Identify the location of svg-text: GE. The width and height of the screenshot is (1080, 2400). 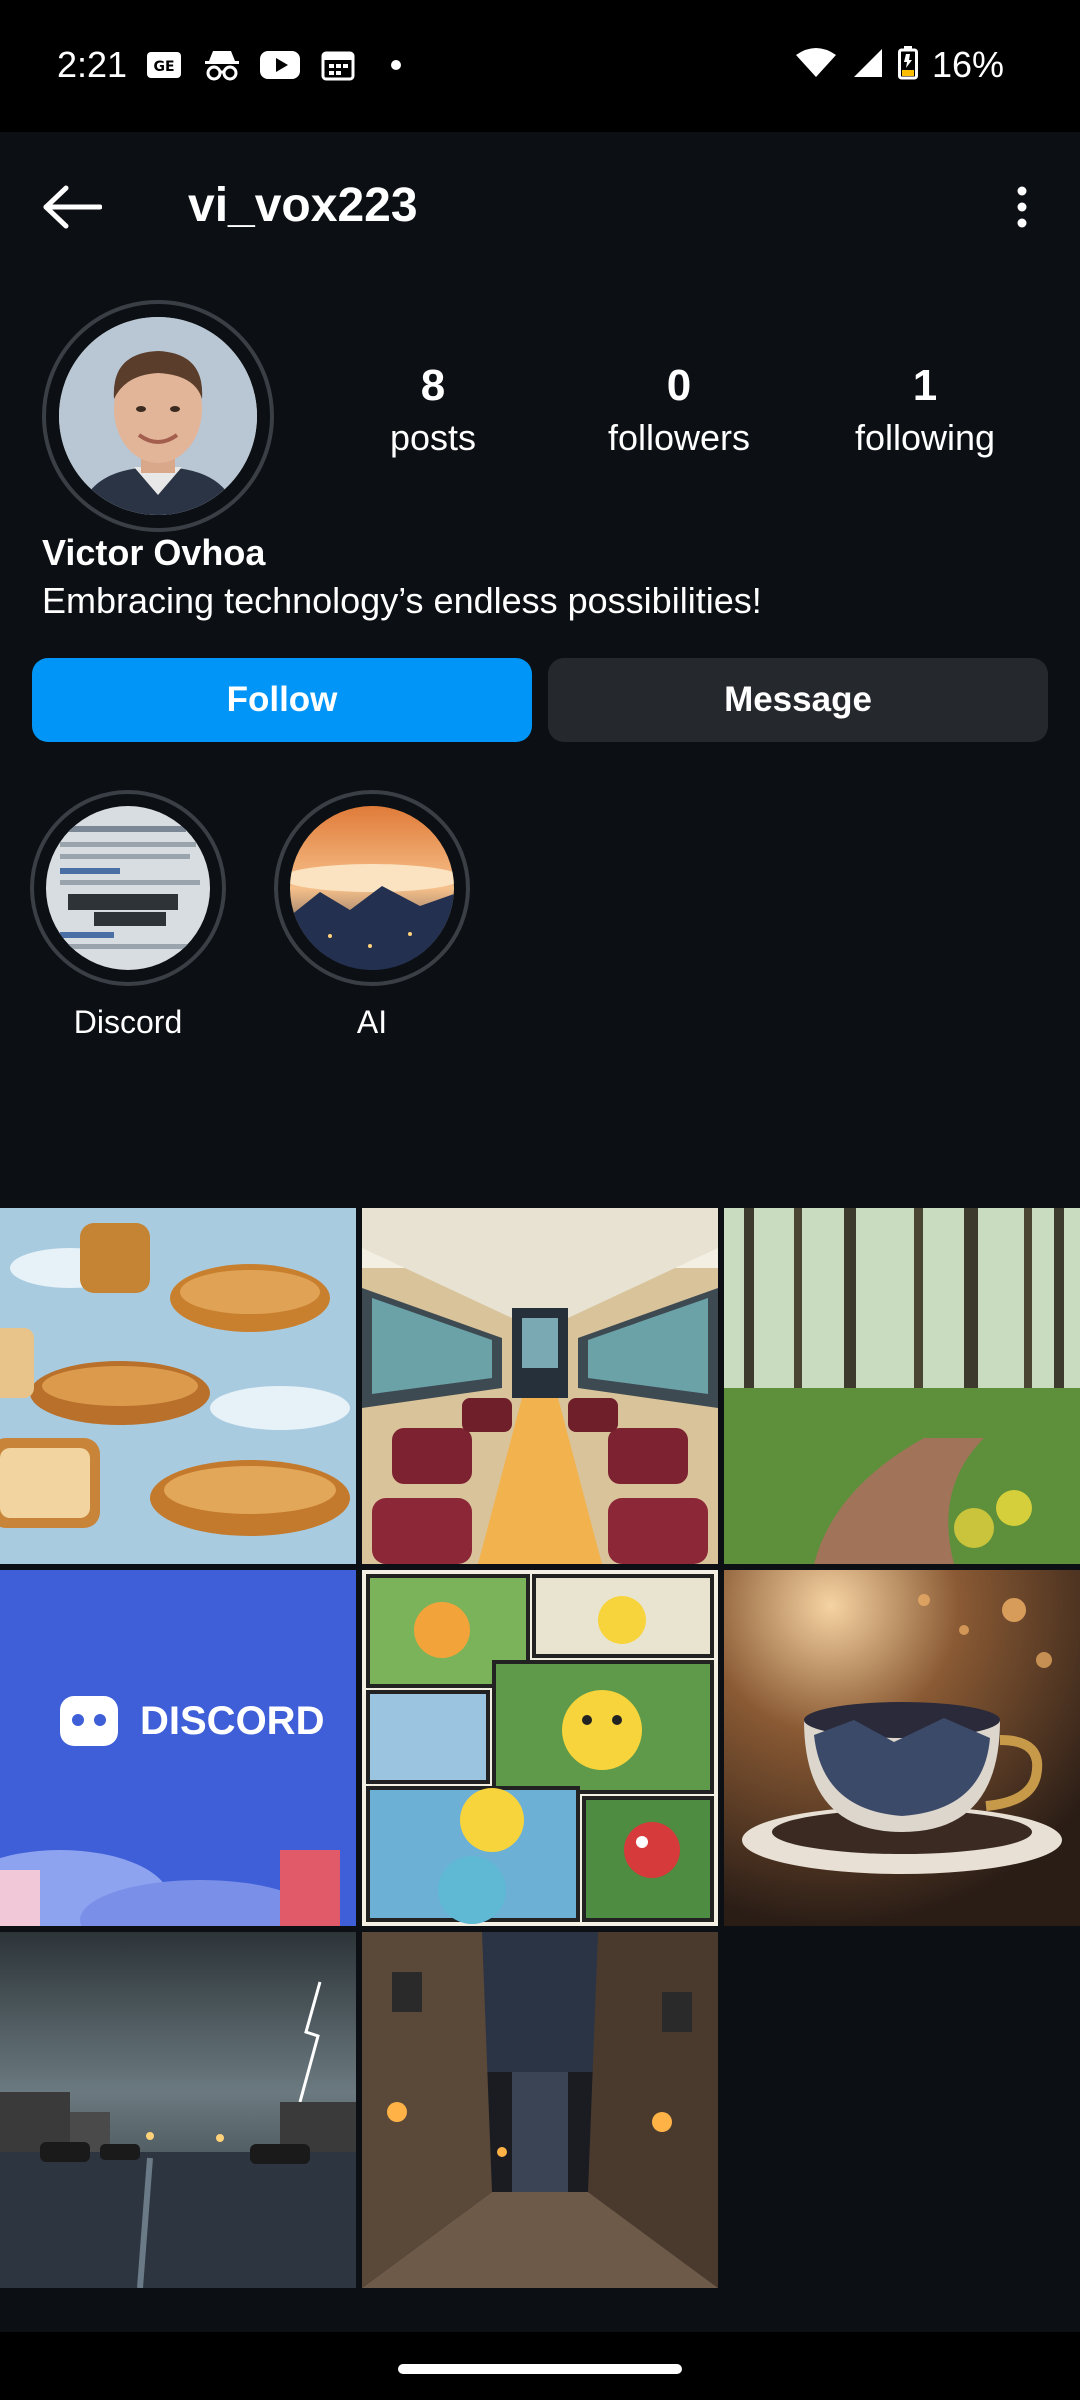
(163, 67).